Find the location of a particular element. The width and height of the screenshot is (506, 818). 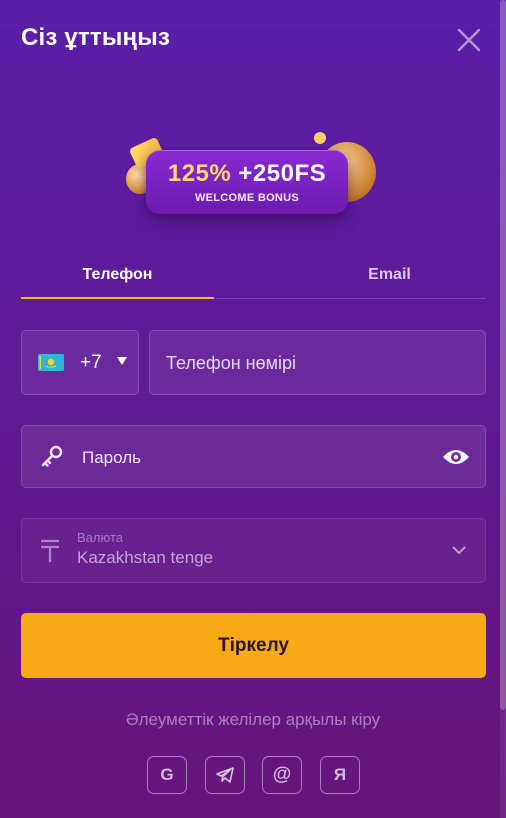

welcome-bonus-banner: 125% +250FS WELCOME BONUS is located at coordinates (248, 178).